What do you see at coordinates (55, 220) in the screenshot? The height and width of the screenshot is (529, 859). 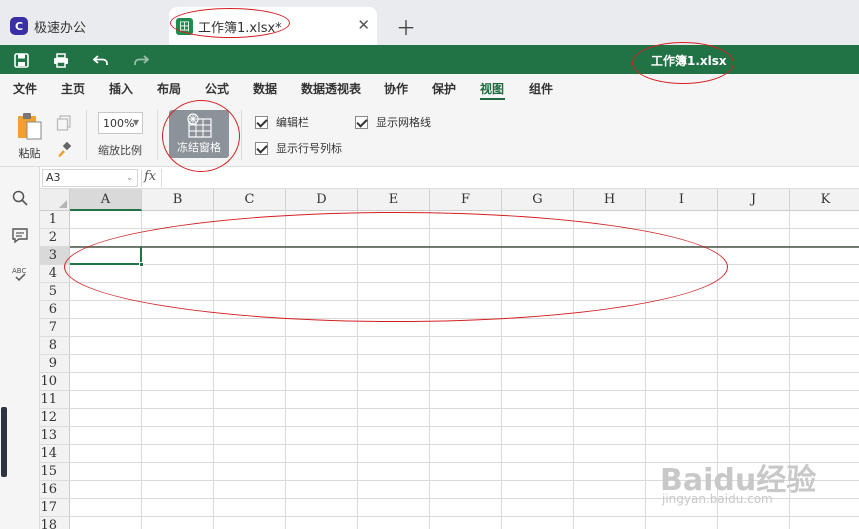 I see `row-header-1: 1` at bounding box center [55, 220].